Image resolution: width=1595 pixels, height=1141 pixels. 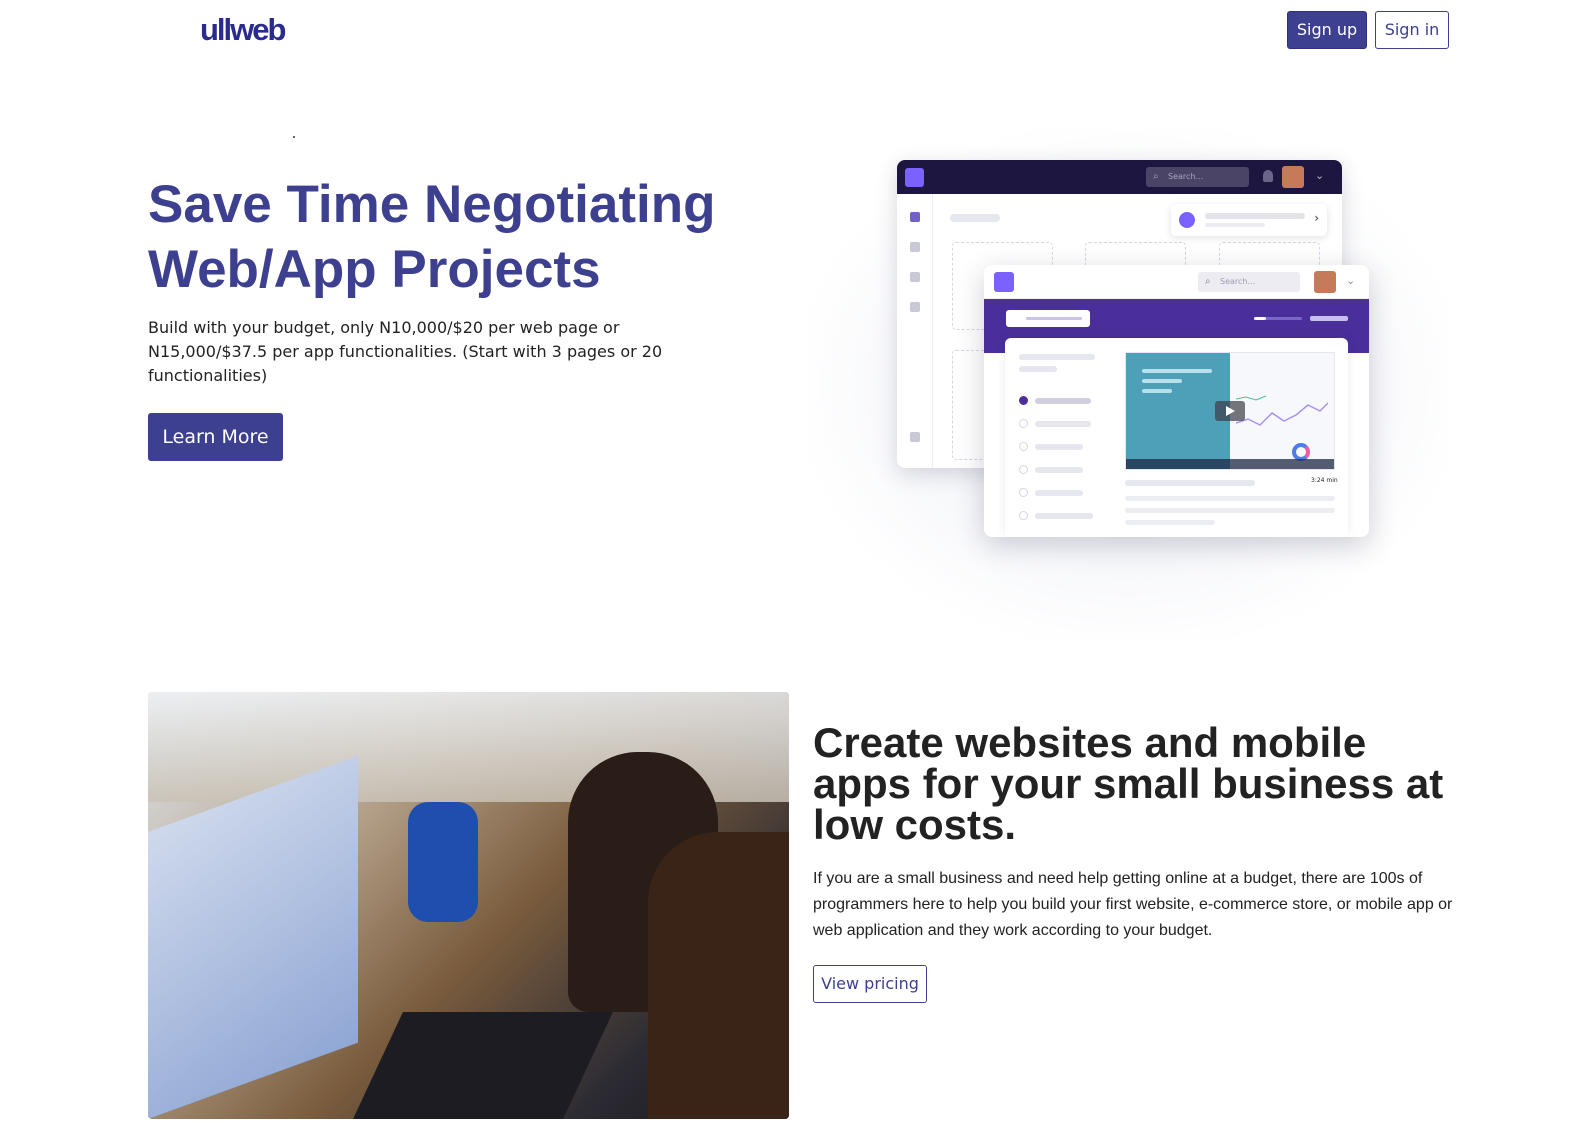 What do you see at coordinates (1282, 410) in the screenshot?
I see `line-graph` at bounding box center [1282, 410].